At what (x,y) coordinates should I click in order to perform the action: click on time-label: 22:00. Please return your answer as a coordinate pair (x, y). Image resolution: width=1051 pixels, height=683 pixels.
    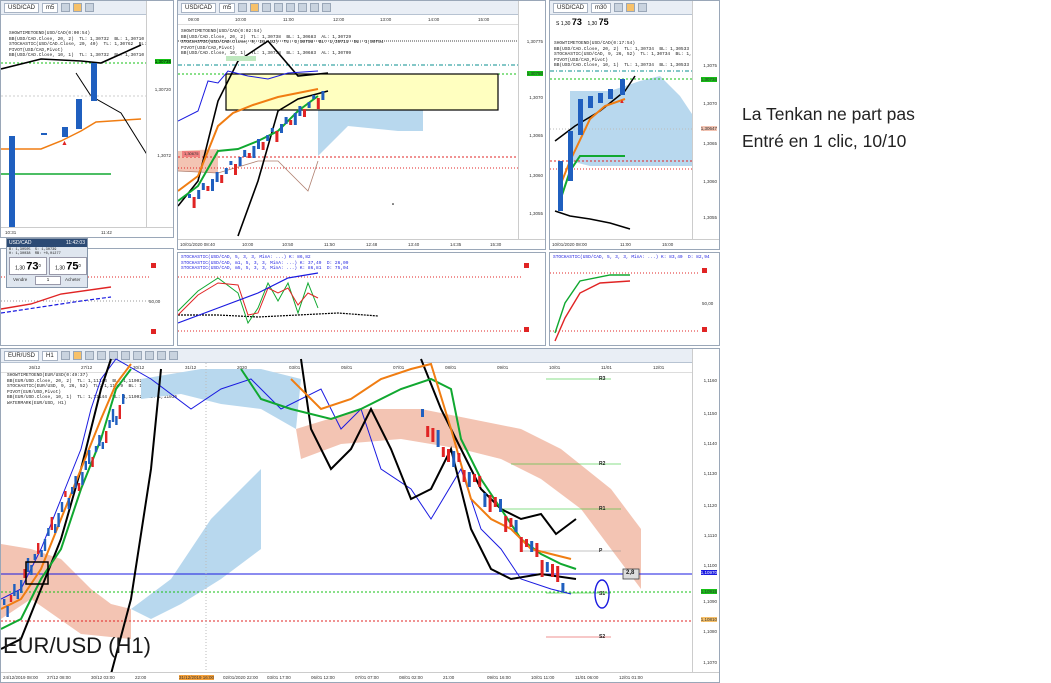
    Looking at the image, I should click on (141, 677).